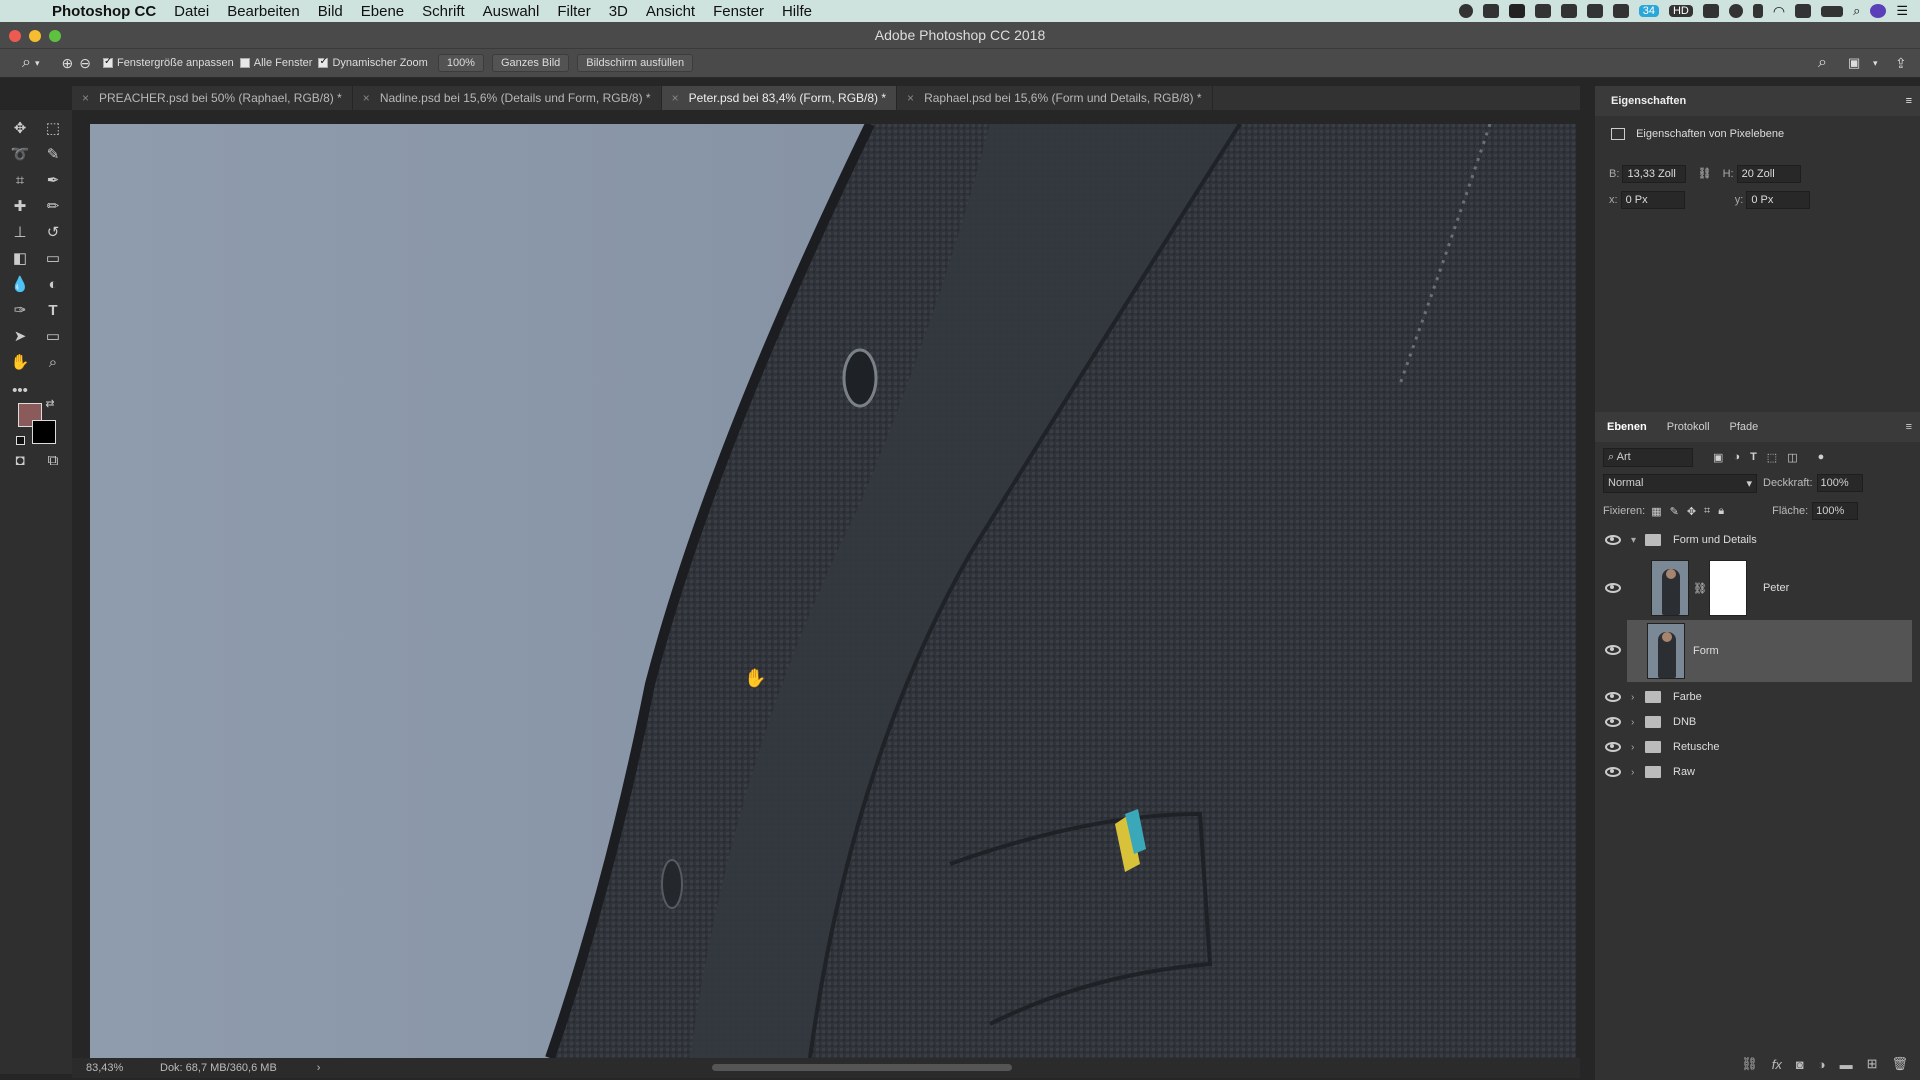 Image resolution: width=1920 pixels, height=1080 pixels. What do you see at coordinates (263, 11) in the screenshot?
I see `menu-bearbeiten: Bearbeiten` at bounding box center [263, 11].